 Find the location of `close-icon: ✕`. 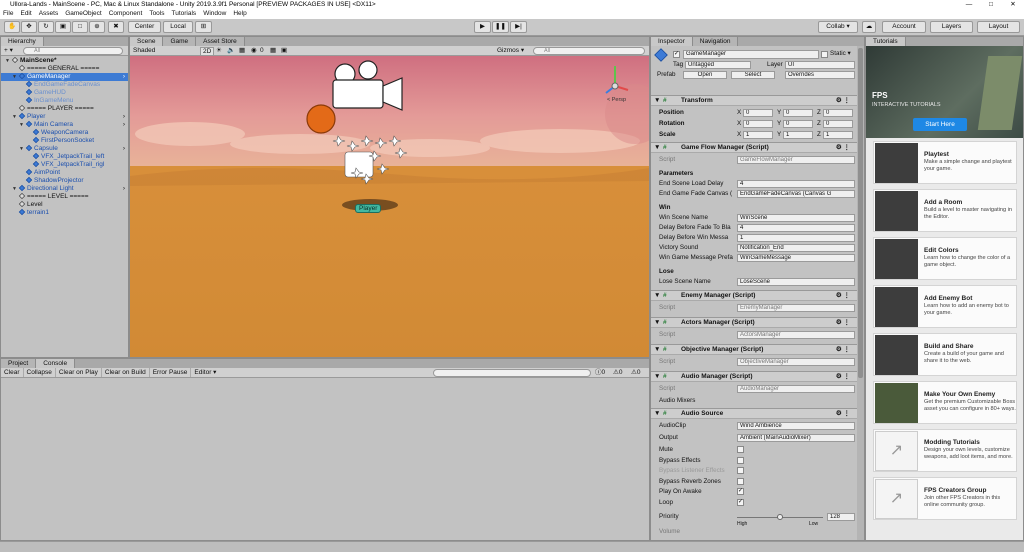

close-icon: ✕ is located at coordinates (1013, 4).